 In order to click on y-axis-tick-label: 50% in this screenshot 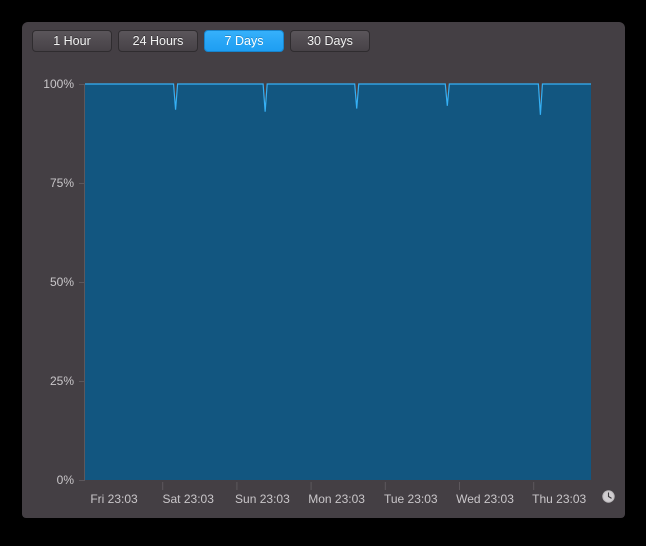, I will do `click(62, 282)`.